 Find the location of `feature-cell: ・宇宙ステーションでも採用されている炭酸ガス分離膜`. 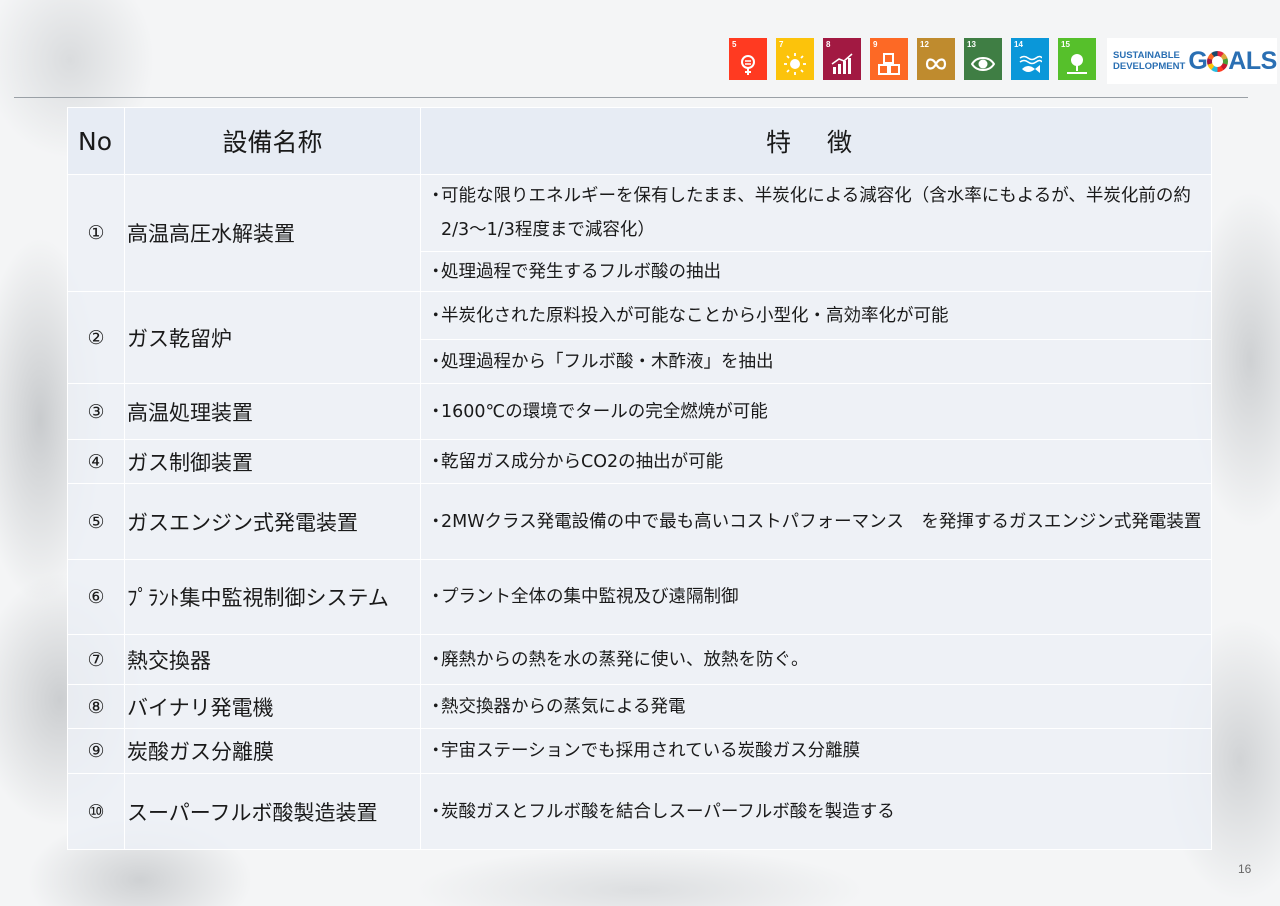

feature-cell: ・宇宙ステーションでも採用されている炭酸ガス分離膜 is located at coordinates (816, 751).